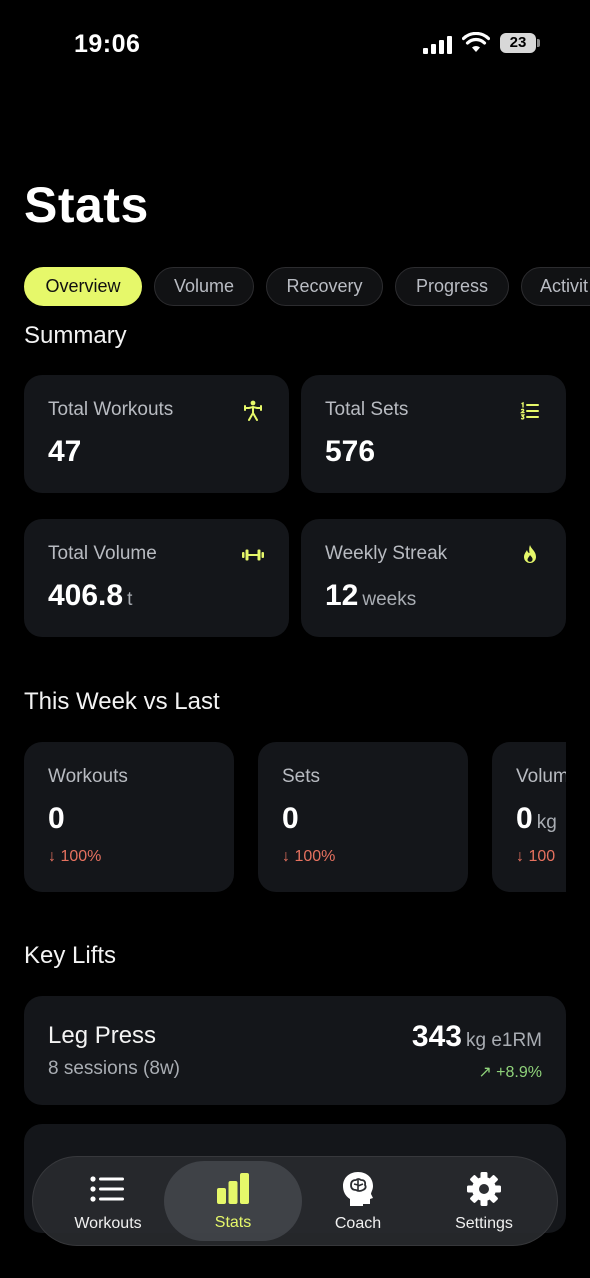 The height and width of the screenshot is (1278, 590). Describe the element at coordinates (301, 776) in the screenshot. I see `card-label: Sets` at that location.